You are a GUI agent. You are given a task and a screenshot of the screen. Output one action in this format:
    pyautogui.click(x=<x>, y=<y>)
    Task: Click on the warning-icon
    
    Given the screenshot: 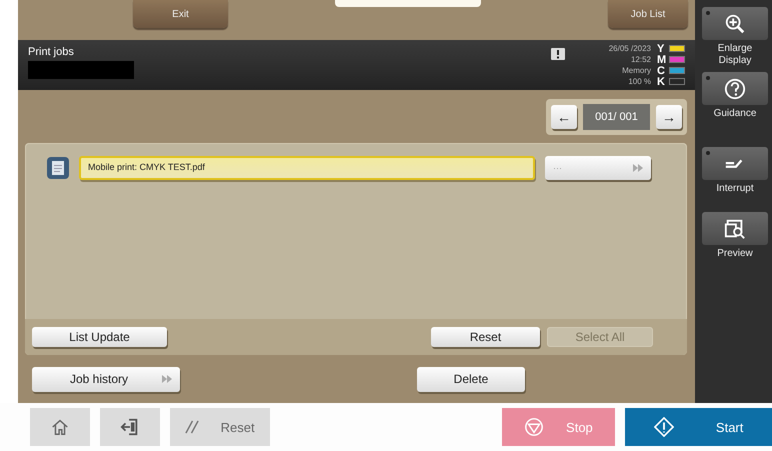 What is the action you would take?
    pyautogui.click(x=557, y=54)
    